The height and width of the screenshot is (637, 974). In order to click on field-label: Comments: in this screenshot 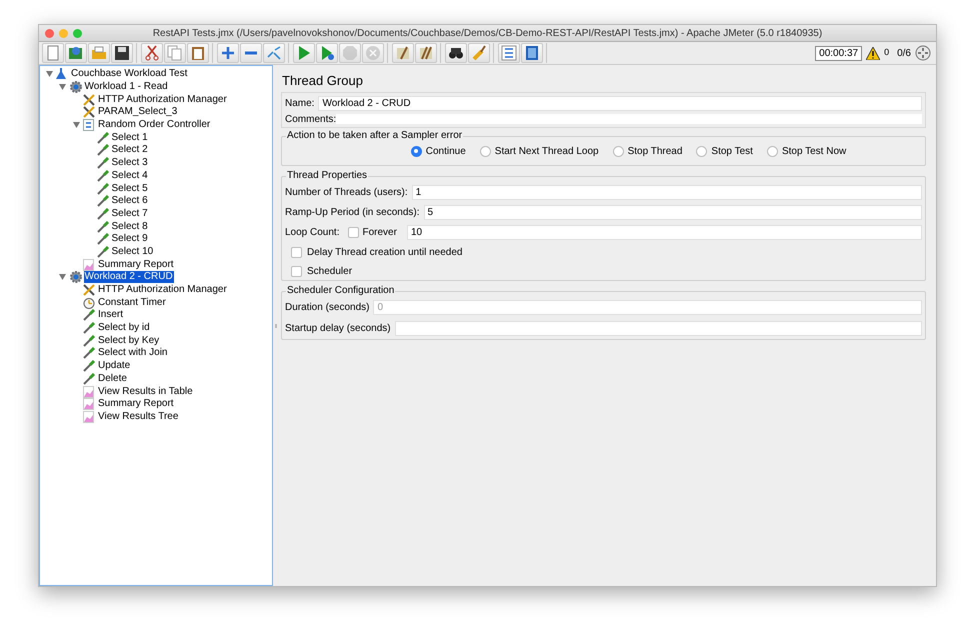, I will do `click(310, 119)`.